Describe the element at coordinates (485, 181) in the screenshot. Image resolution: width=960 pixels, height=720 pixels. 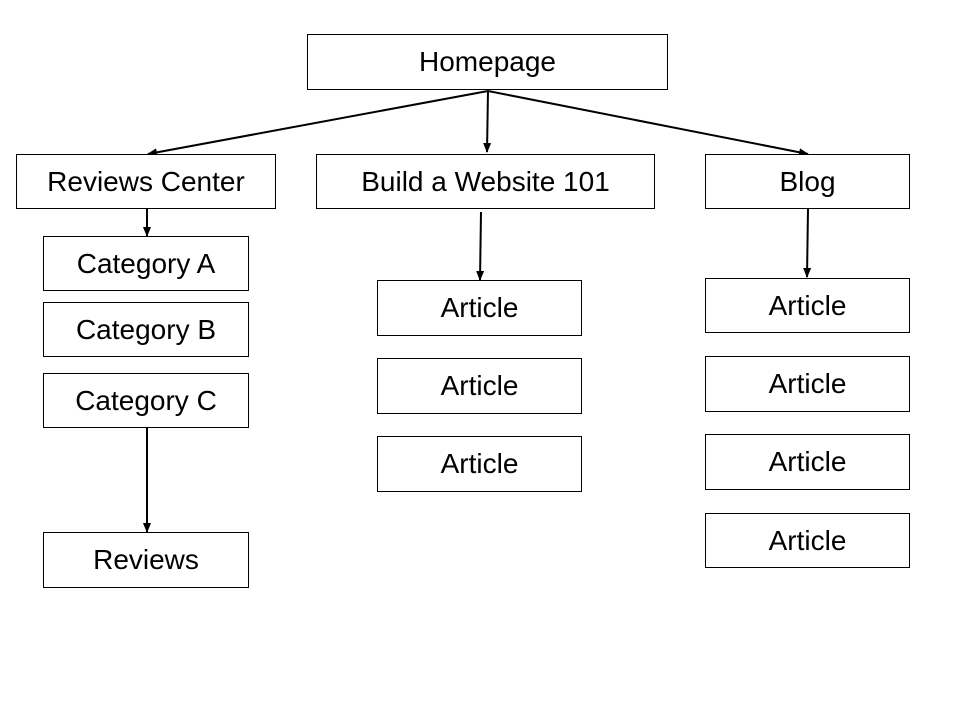
I see `node-build-website: Build a Website 101` at that location.